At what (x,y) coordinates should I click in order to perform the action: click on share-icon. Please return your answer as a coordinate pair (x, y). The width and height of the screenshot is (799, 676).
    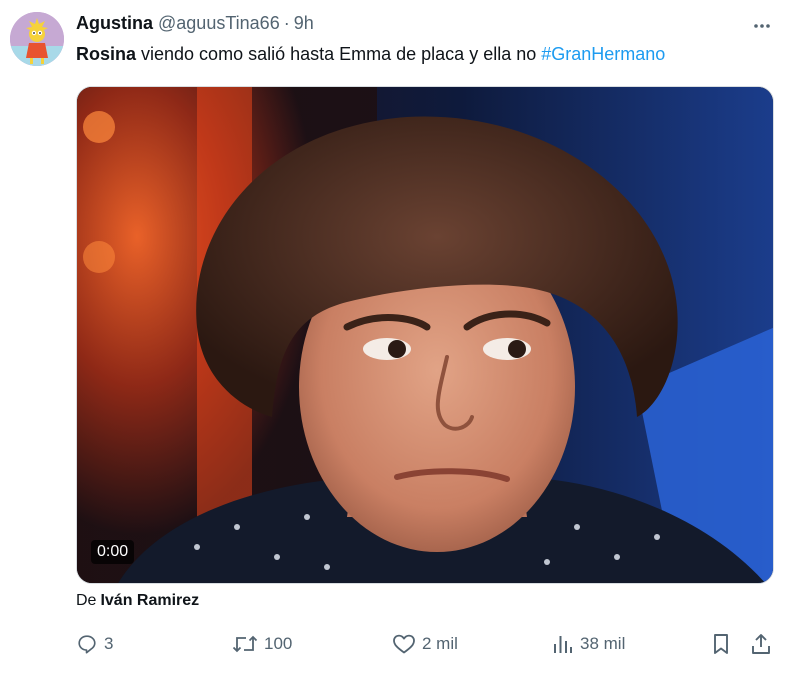
    Looking at the image, I should click on (761, 644).